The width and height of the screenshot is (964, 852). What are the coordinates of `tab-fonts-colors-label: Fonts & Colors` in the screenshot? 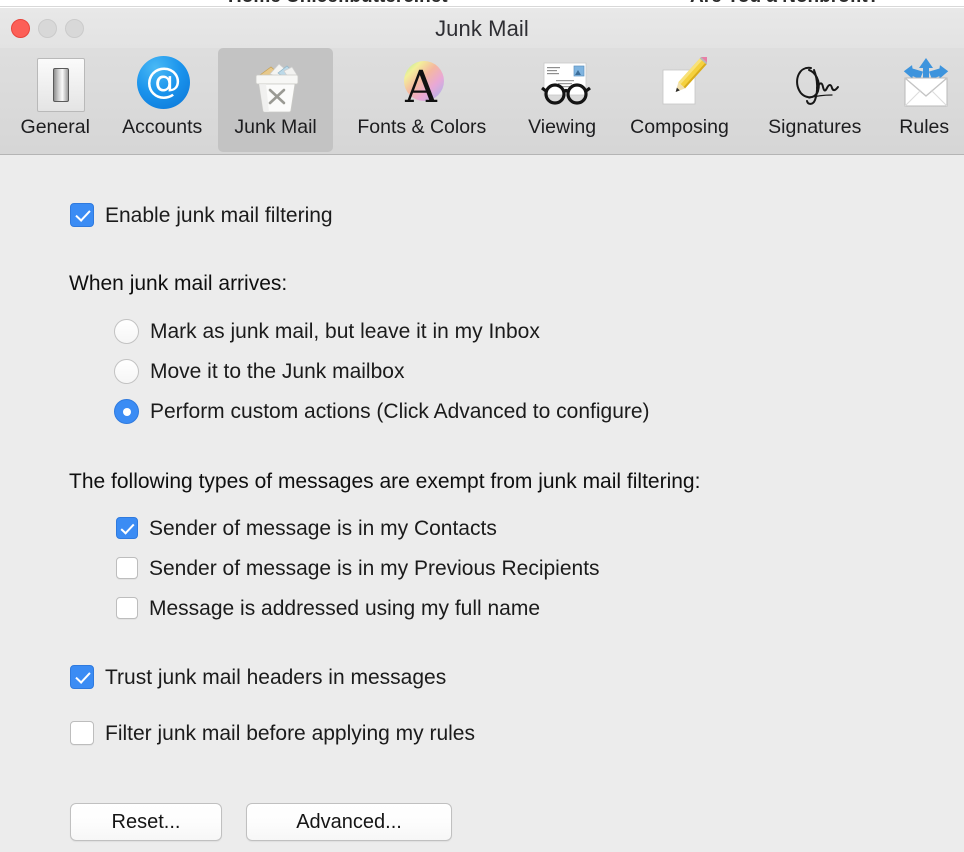 It's located at (422, 127).